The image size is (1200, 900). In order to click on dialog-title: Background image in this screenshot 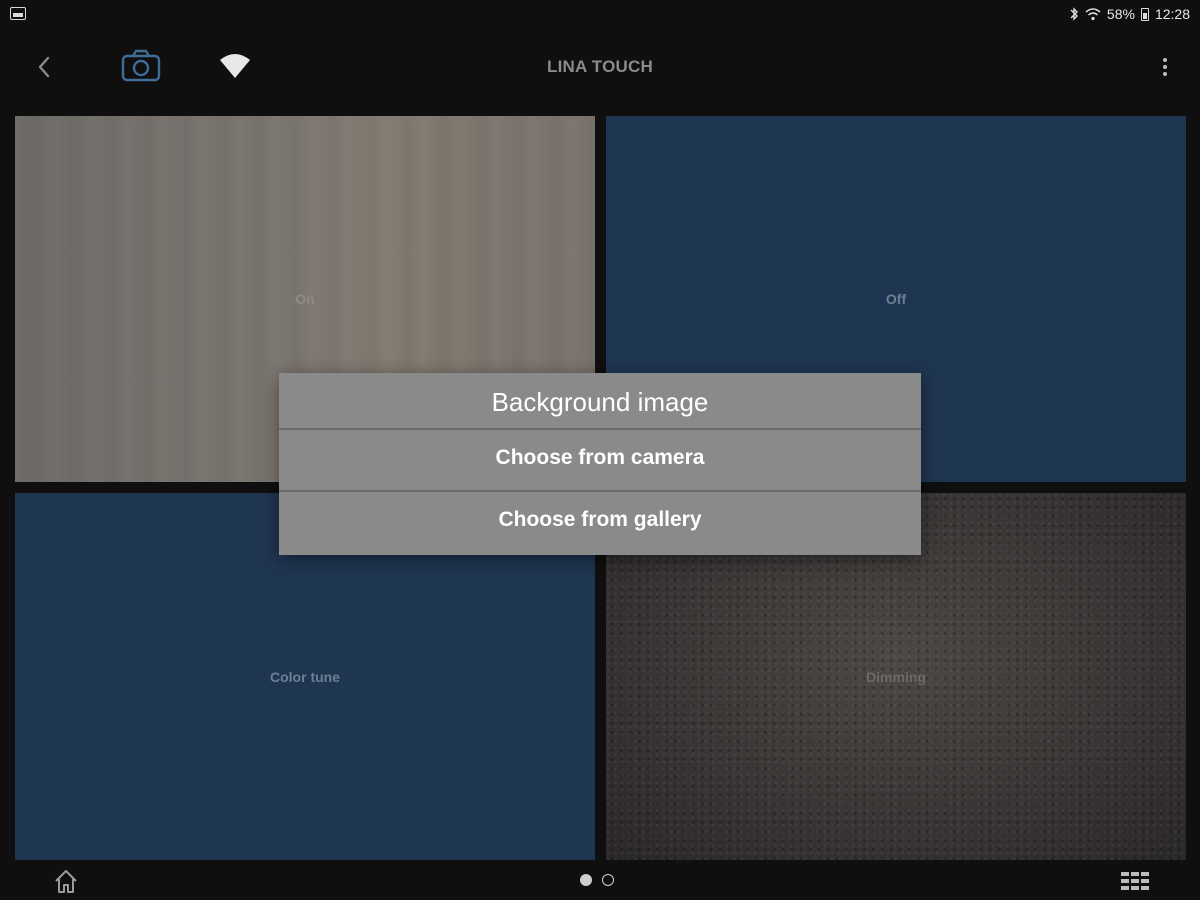, I will do `click(600, 401)`.